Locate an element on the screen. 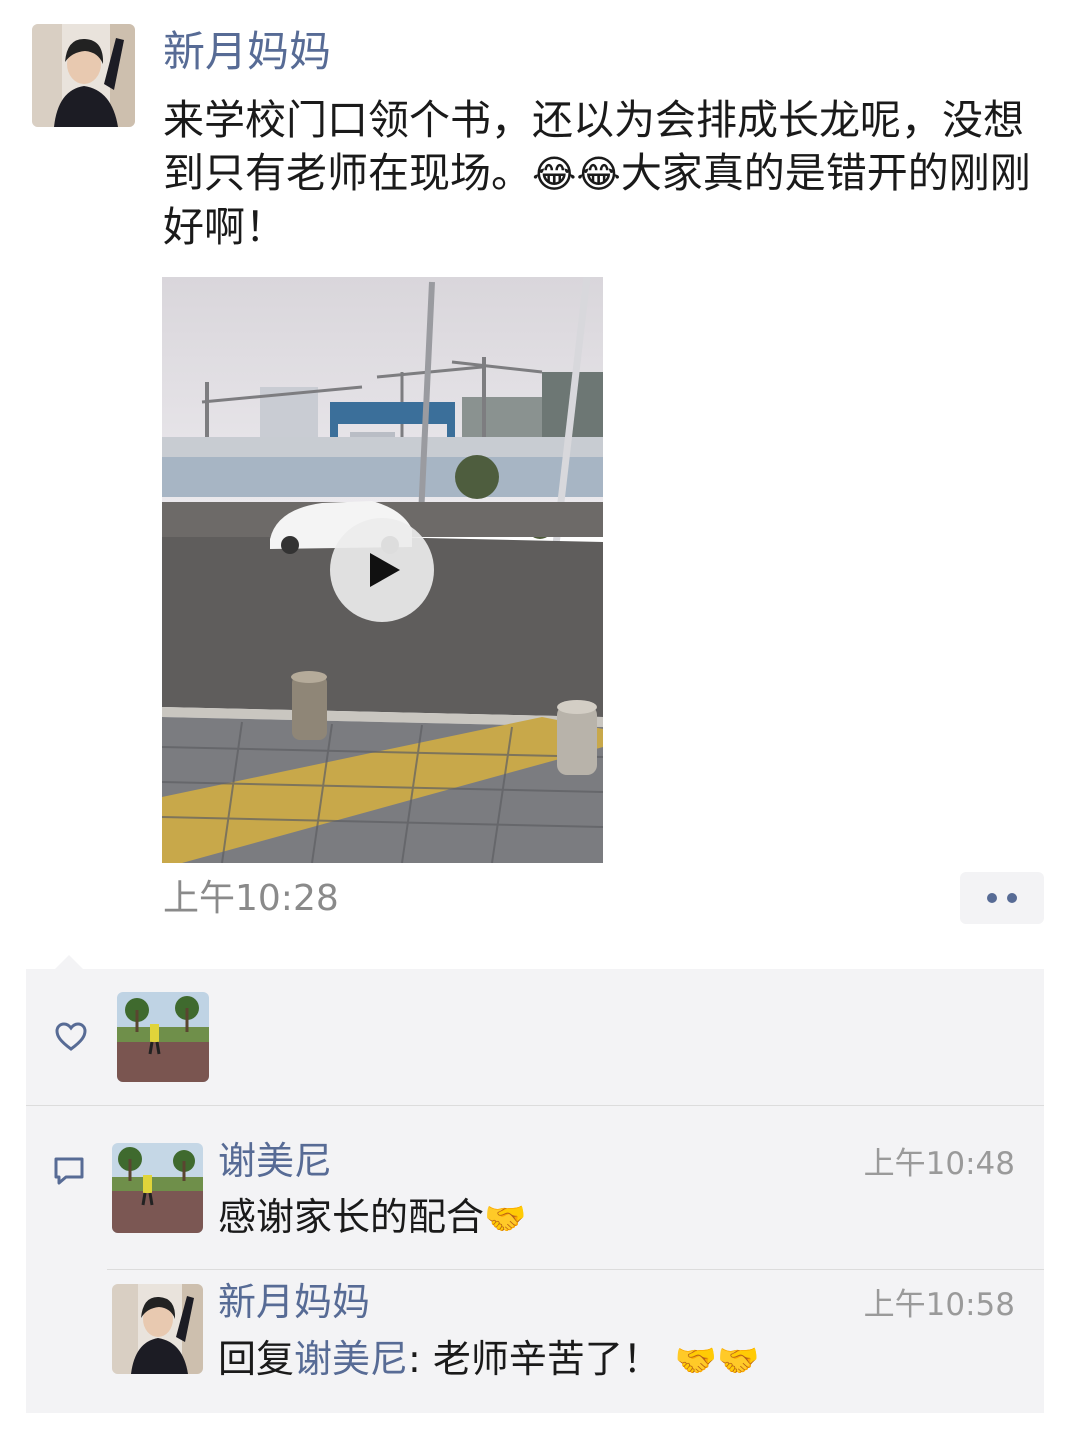 The height and width of the screenshot is (1437, 1080). liker-avatar is located at coordinates (163, 1037).